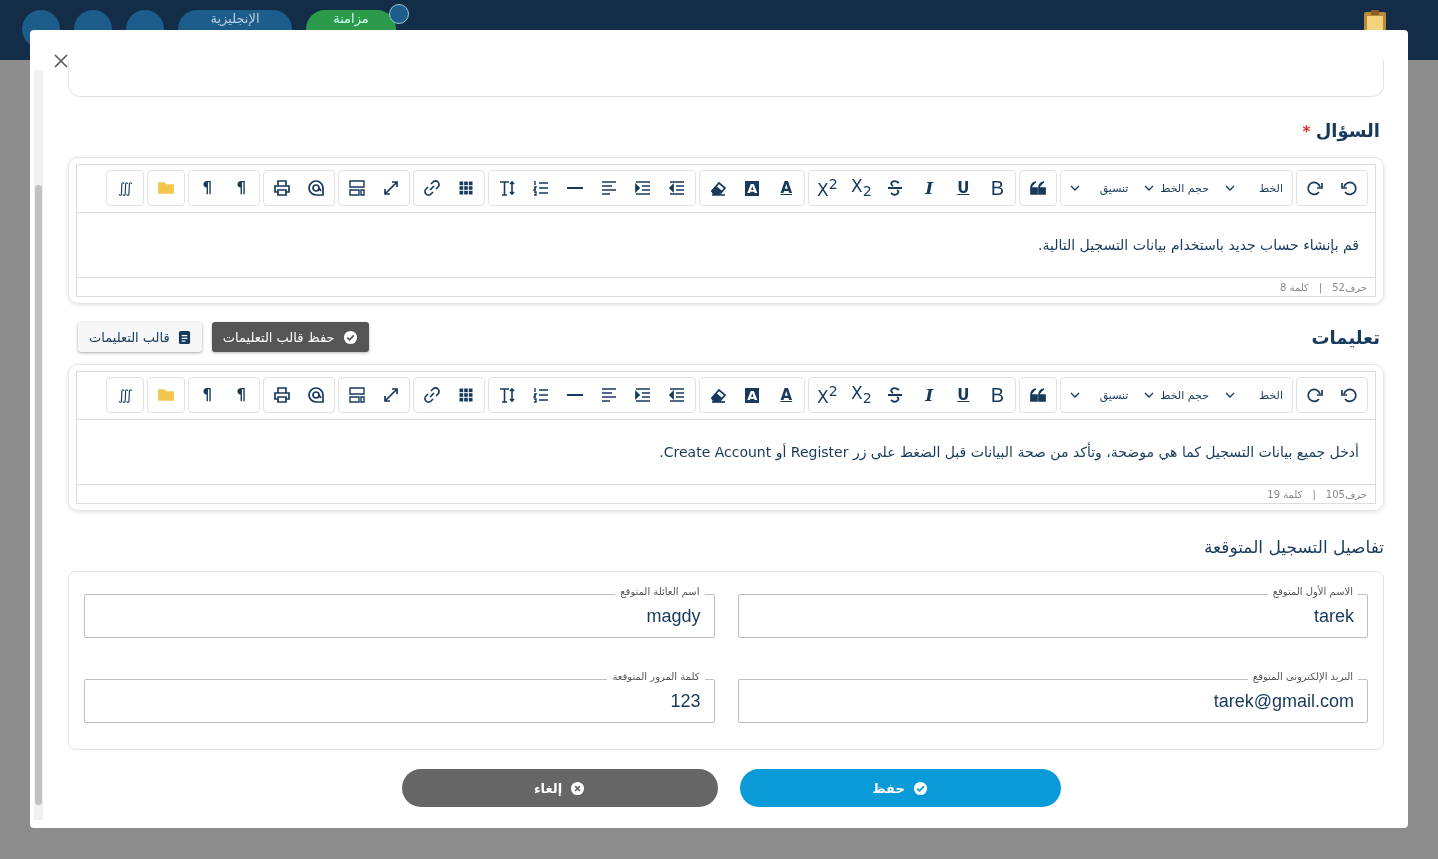 Image resolution: width=1438 pixels, height=859 pixels. What do you see at coordinates (38, 445) in the screenshot?
I see `scrollbar` at bounding box center [38, 445].